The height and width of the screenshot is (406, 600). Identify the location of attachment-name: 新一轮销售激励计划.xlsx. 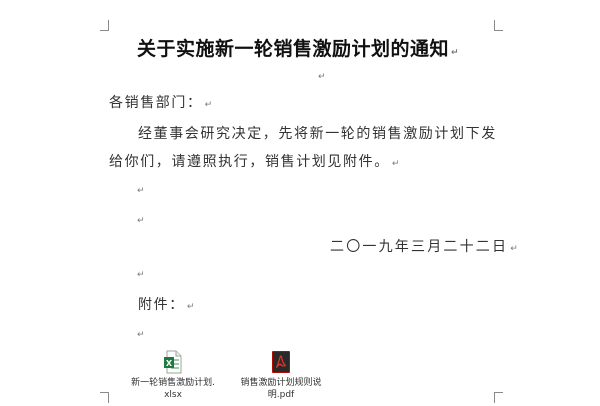
(173, 389).